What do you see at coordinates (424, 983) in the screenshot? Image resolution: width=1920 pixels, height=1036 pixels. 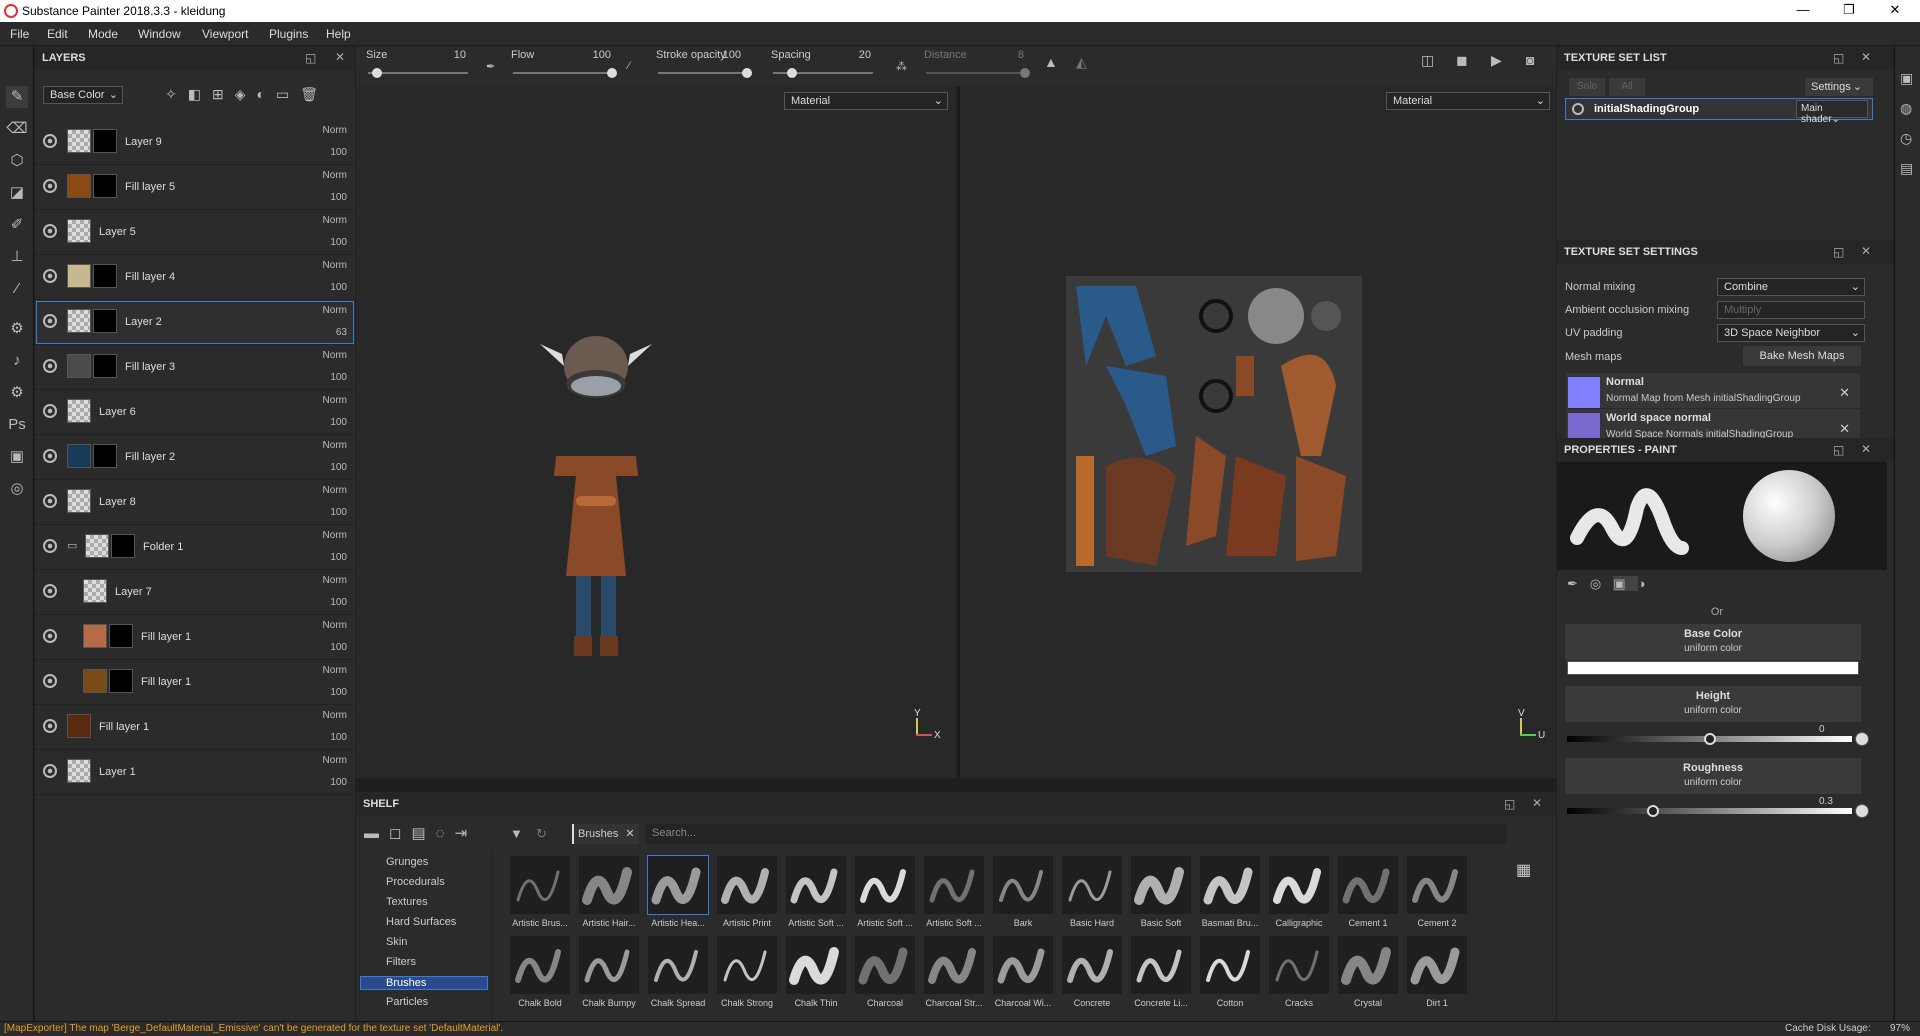 I see `shelf-category: Brushes` at bounding box center [424, 983].